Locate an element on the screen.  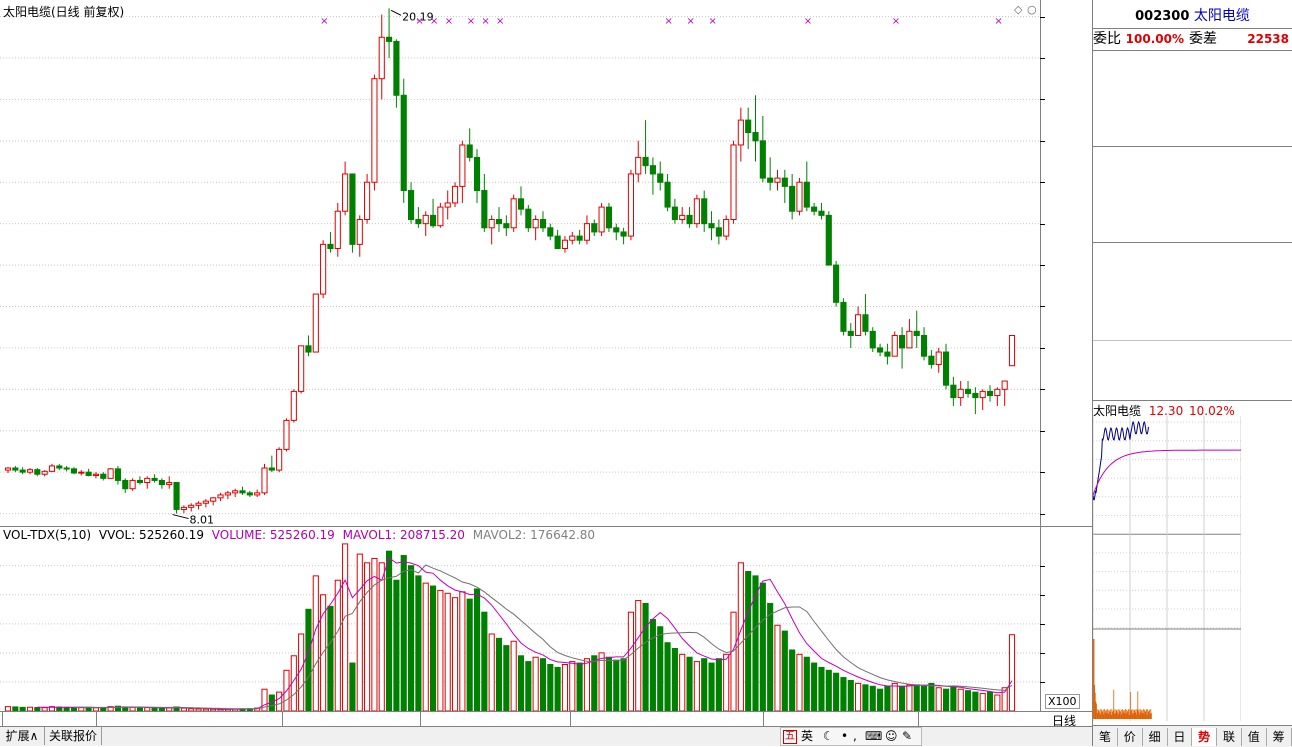
divider is located at coordinates (1192, 340).